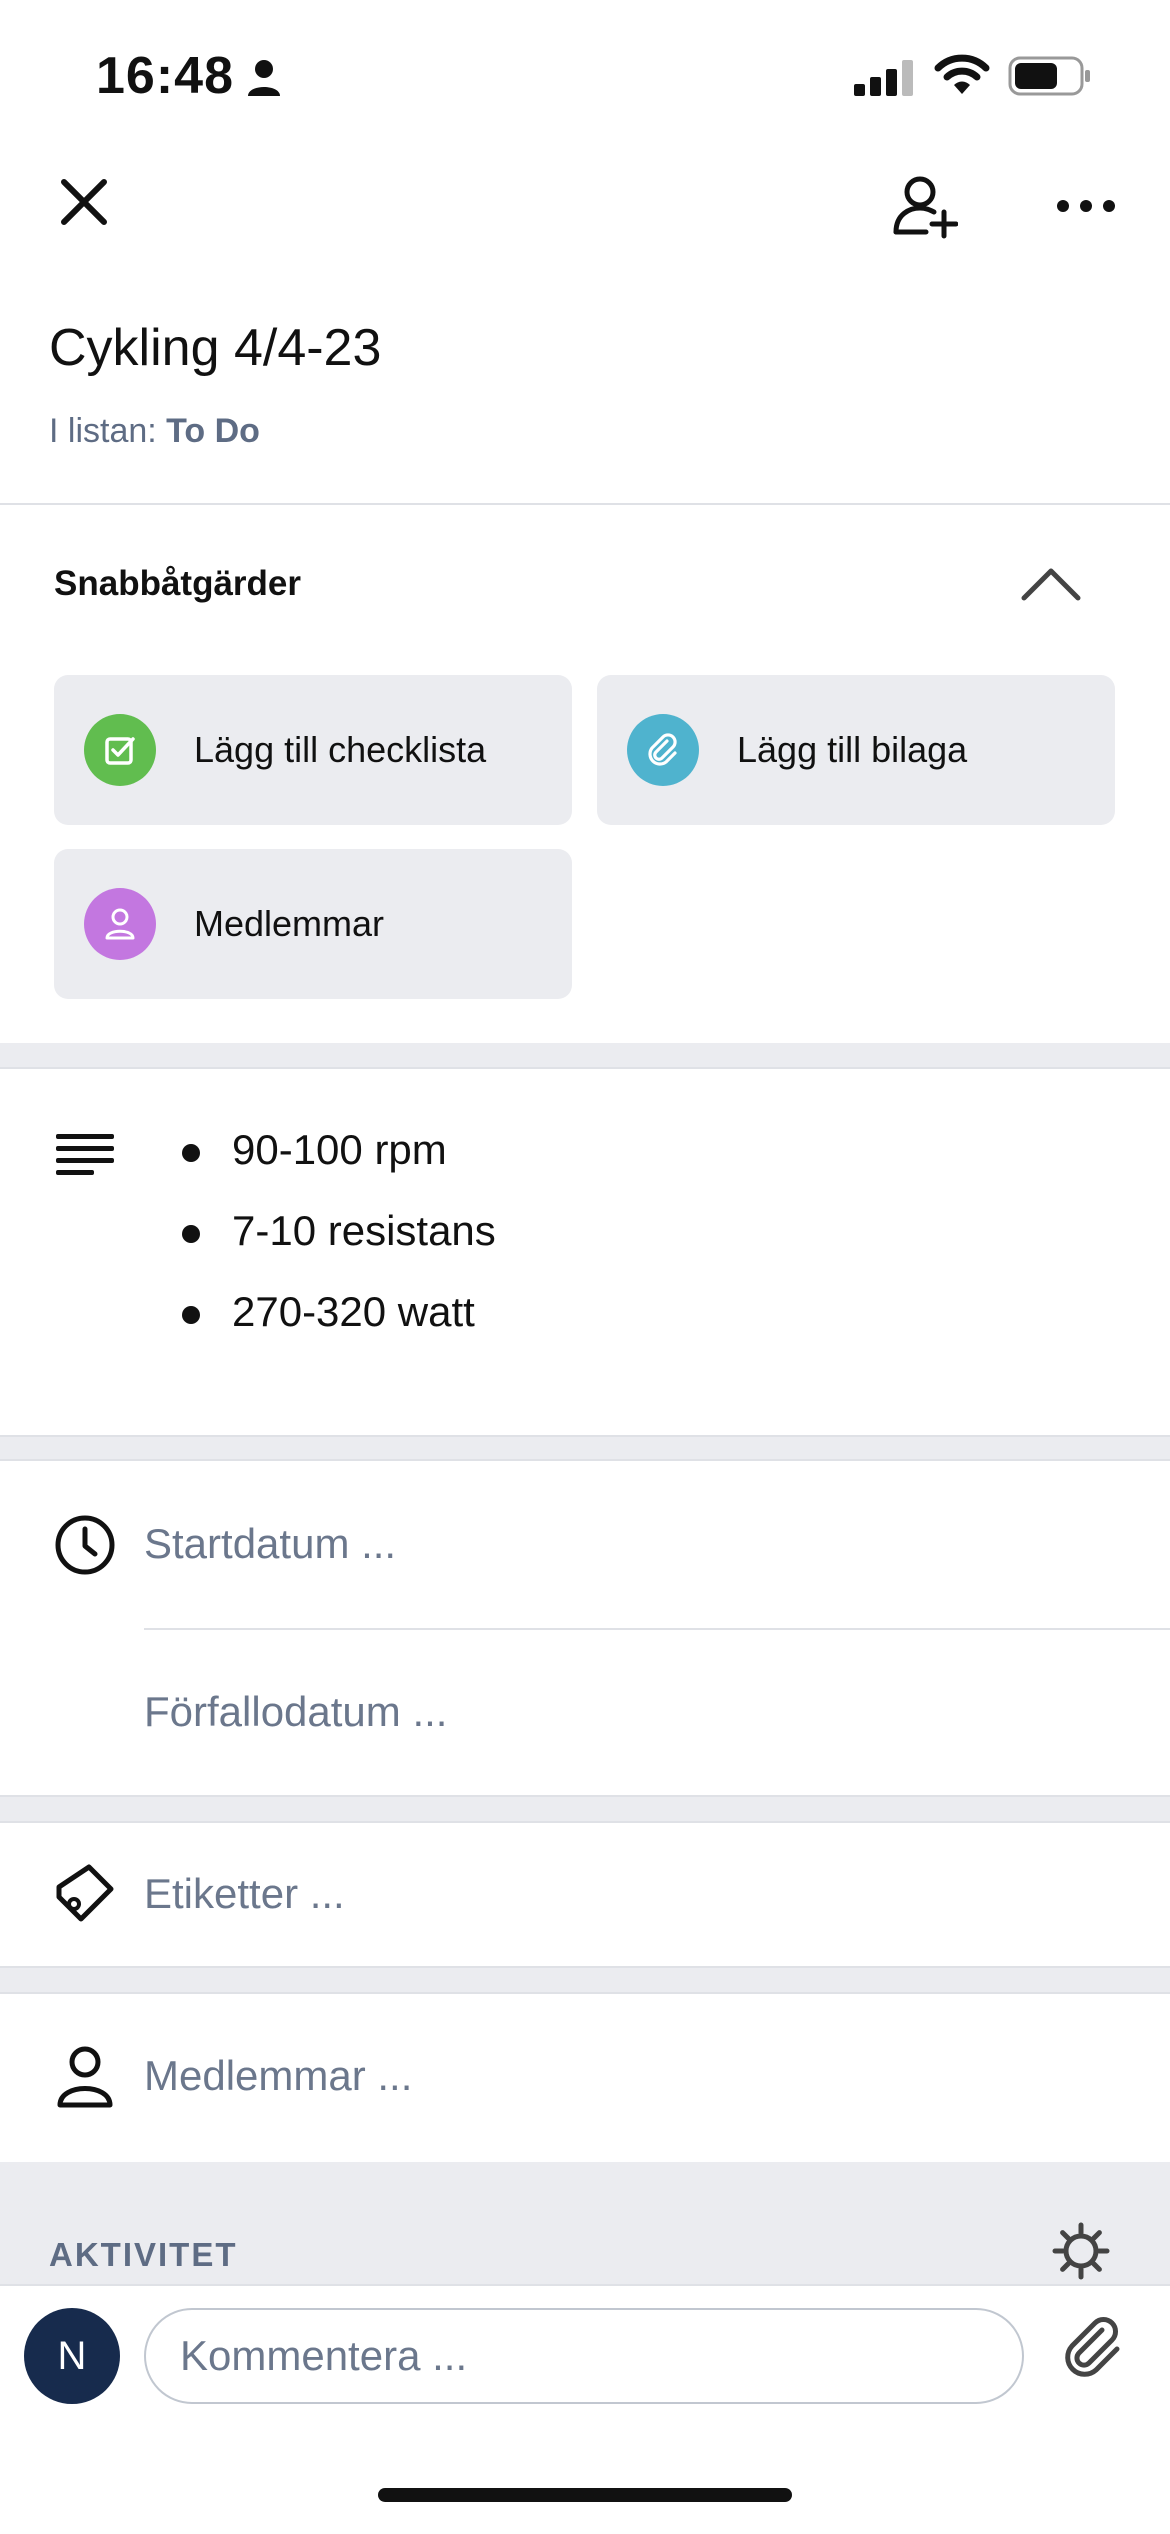  What do you see at coordinates (340, 749) in the screenshot?
I see `add-checklist-label: Lägg till checklista` at bounding box center [340, 749].